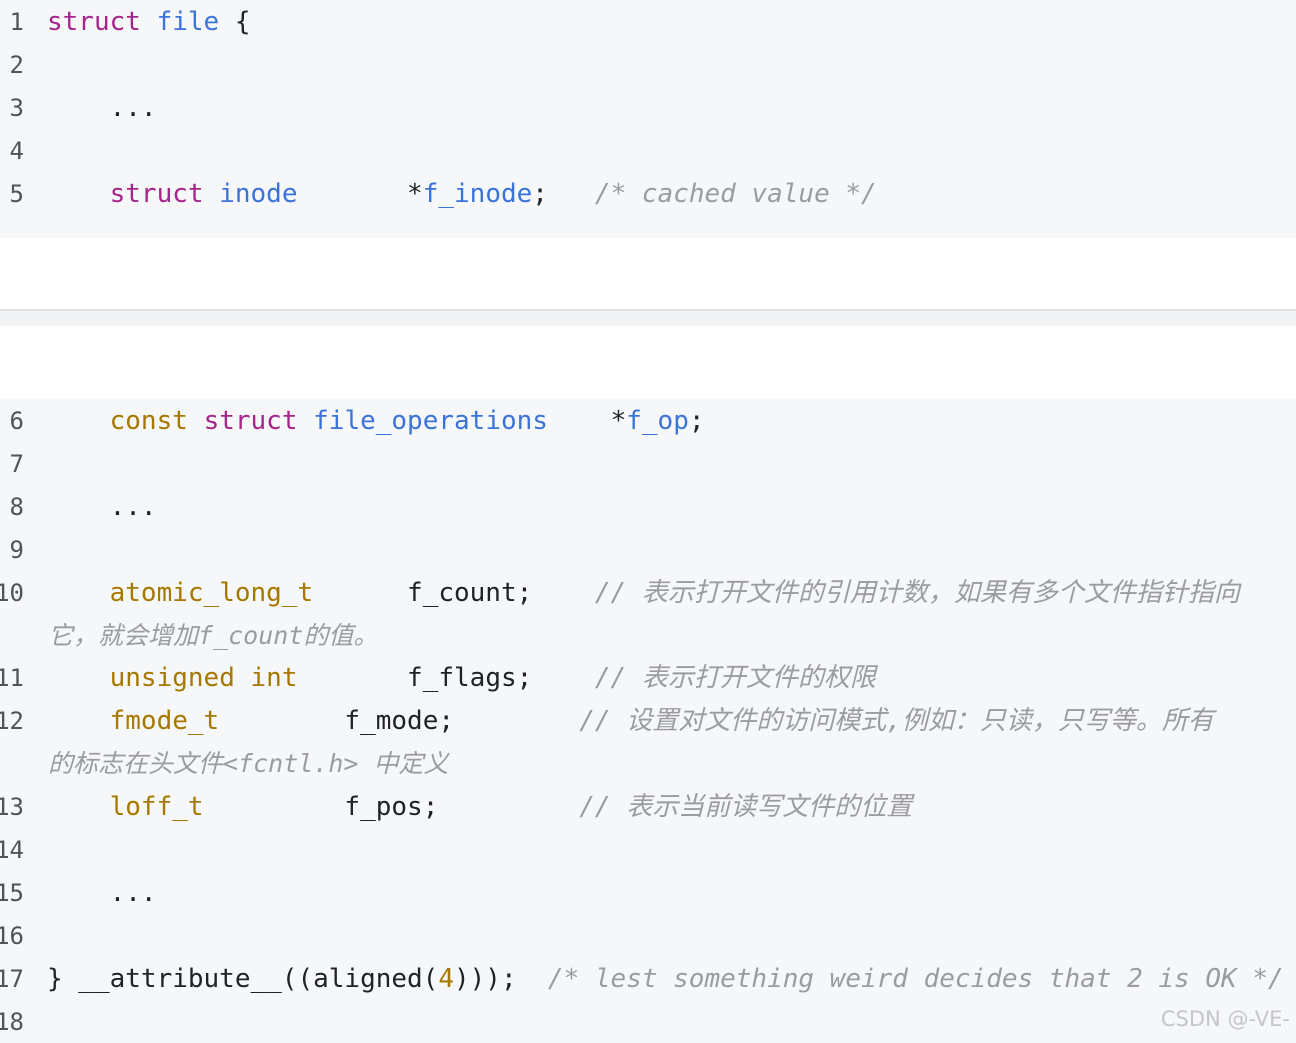 This screenshot has height=1043, width=1296. Describe the element at coordinates (648, 1021) in the screenshot. I see `code-line: 18` at that location.